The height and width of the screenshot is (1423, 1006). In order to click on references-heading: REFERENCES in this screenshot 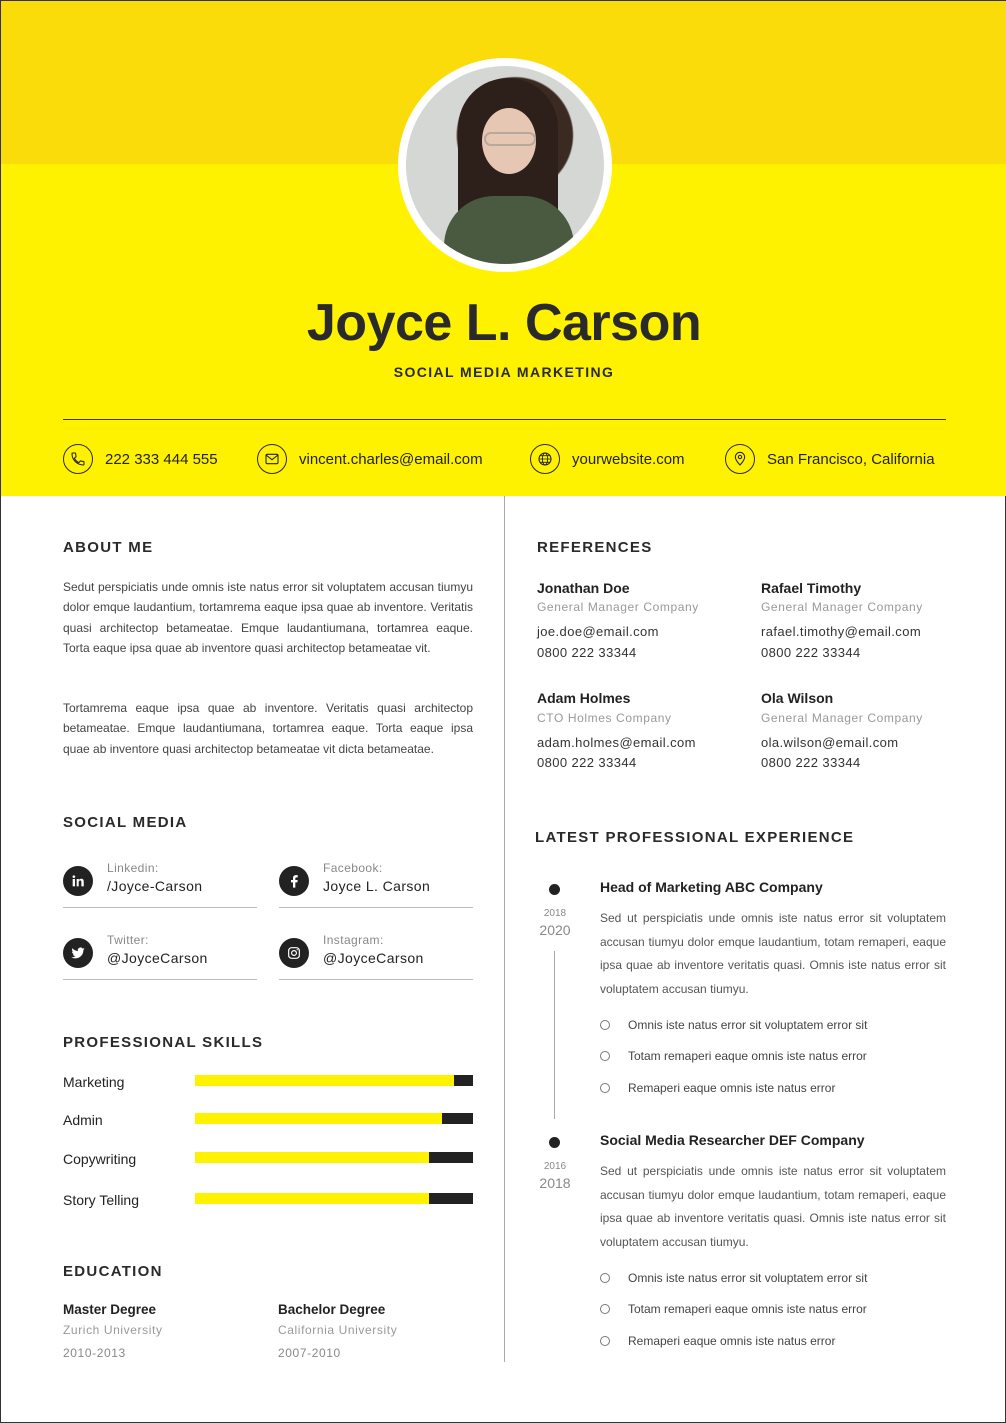, I will do `click(595, 547)`.